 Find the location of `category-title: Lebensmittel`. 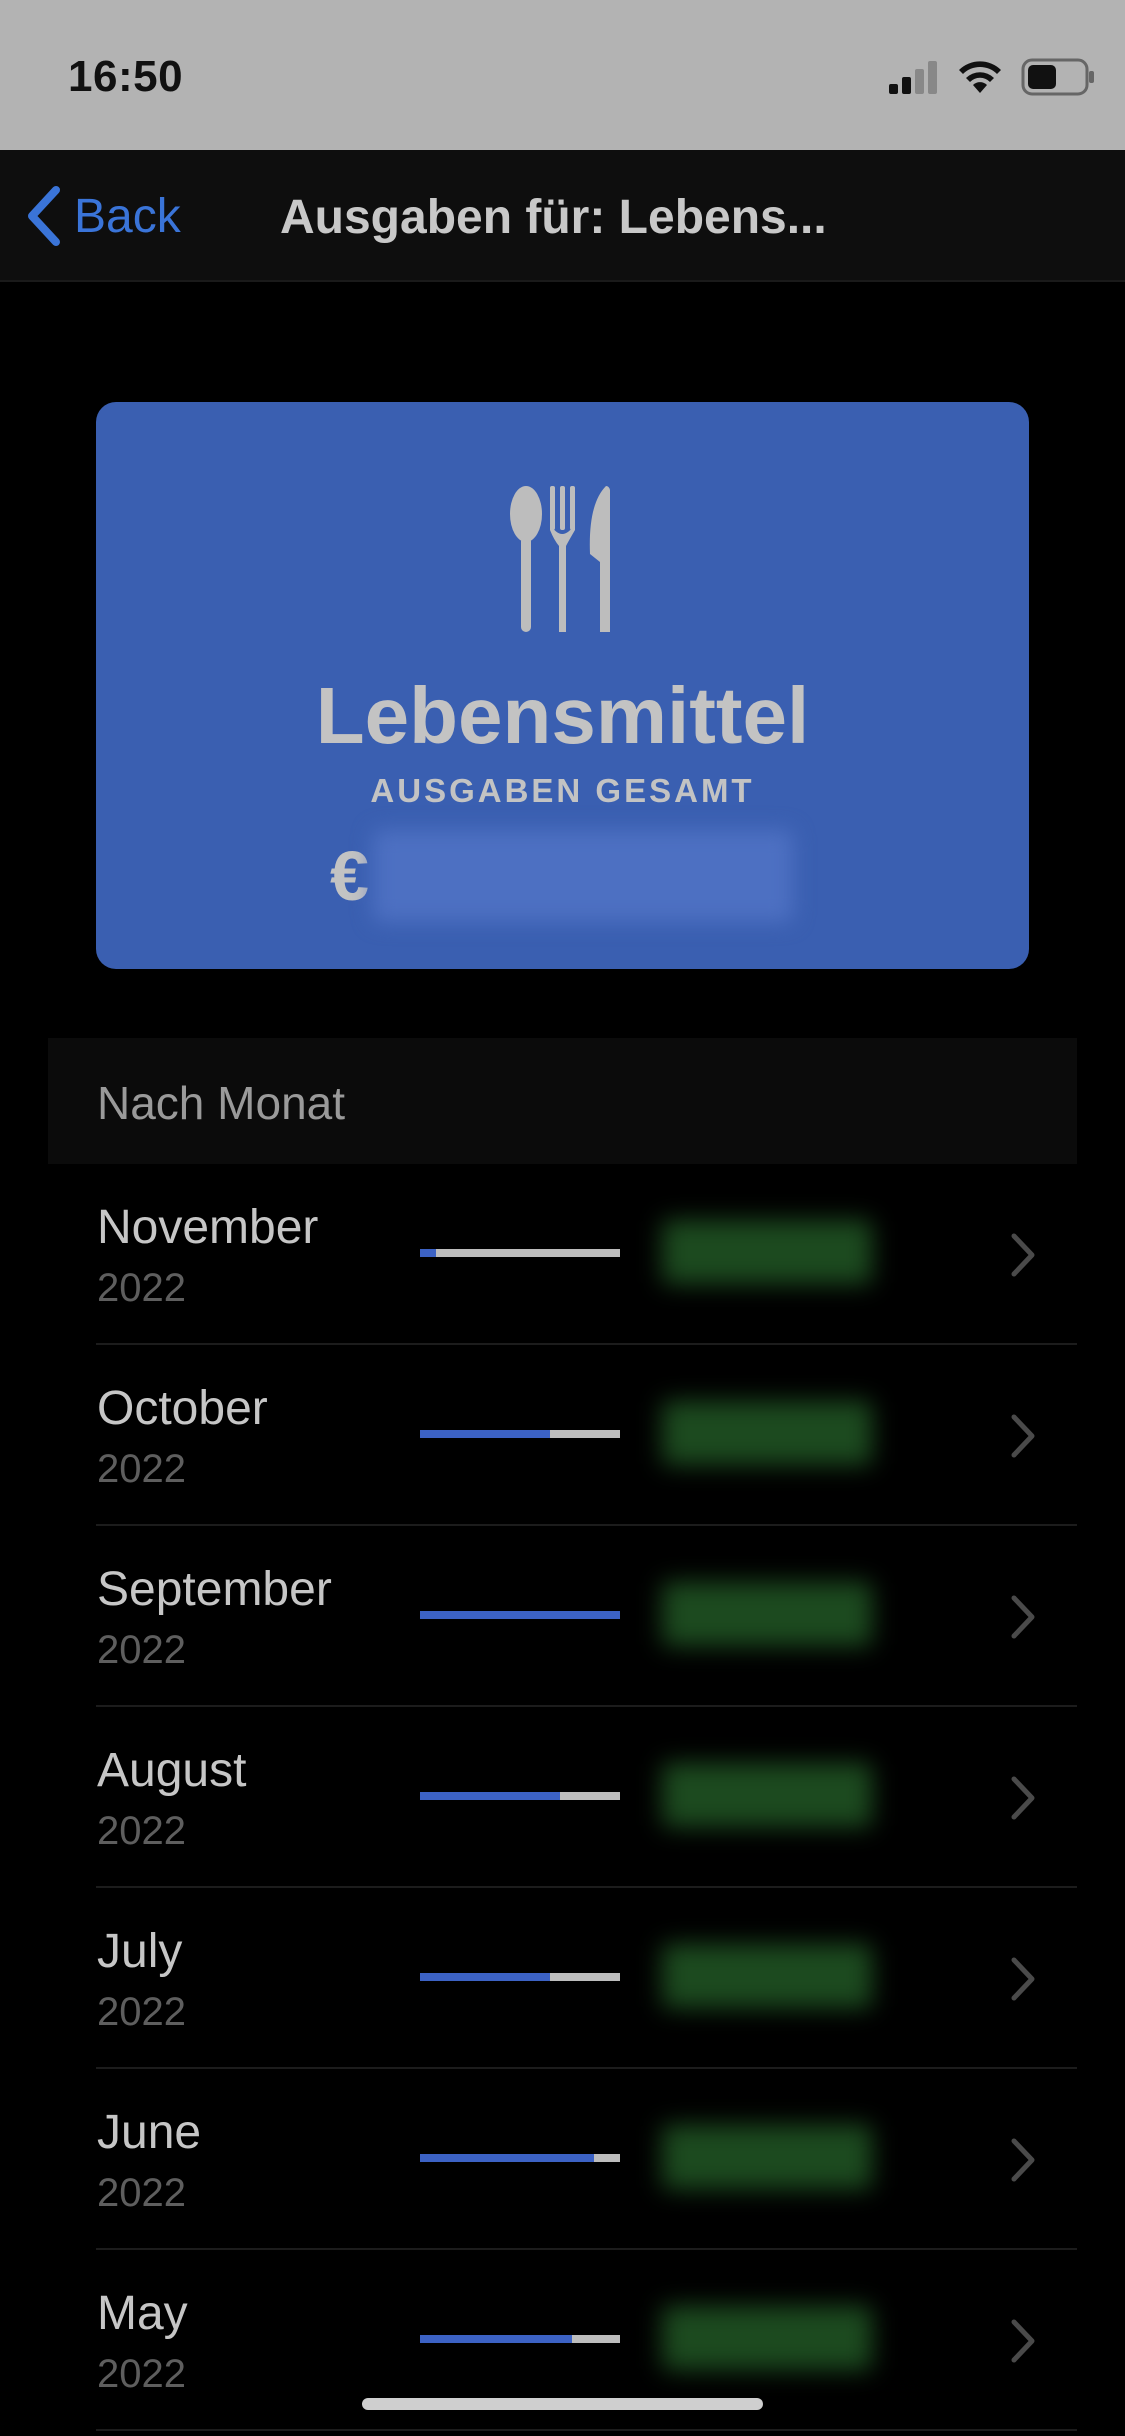

category-title: Lebensmittel is located at coordinates (562, 715).